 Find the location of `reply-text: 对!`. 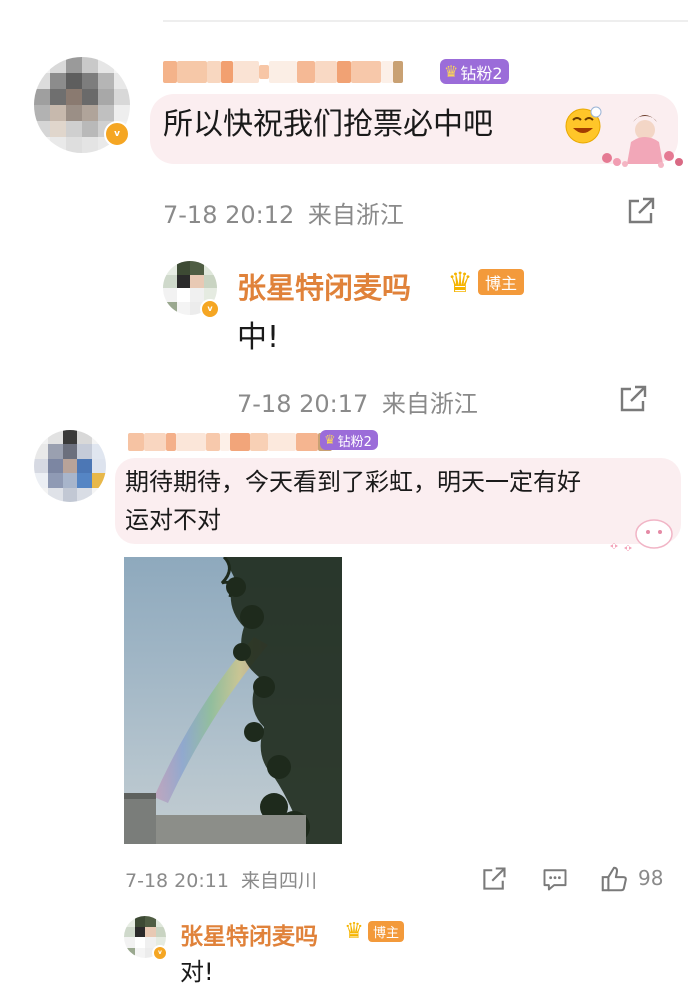

reply-text: 对! is located at coordinates (197, 972).